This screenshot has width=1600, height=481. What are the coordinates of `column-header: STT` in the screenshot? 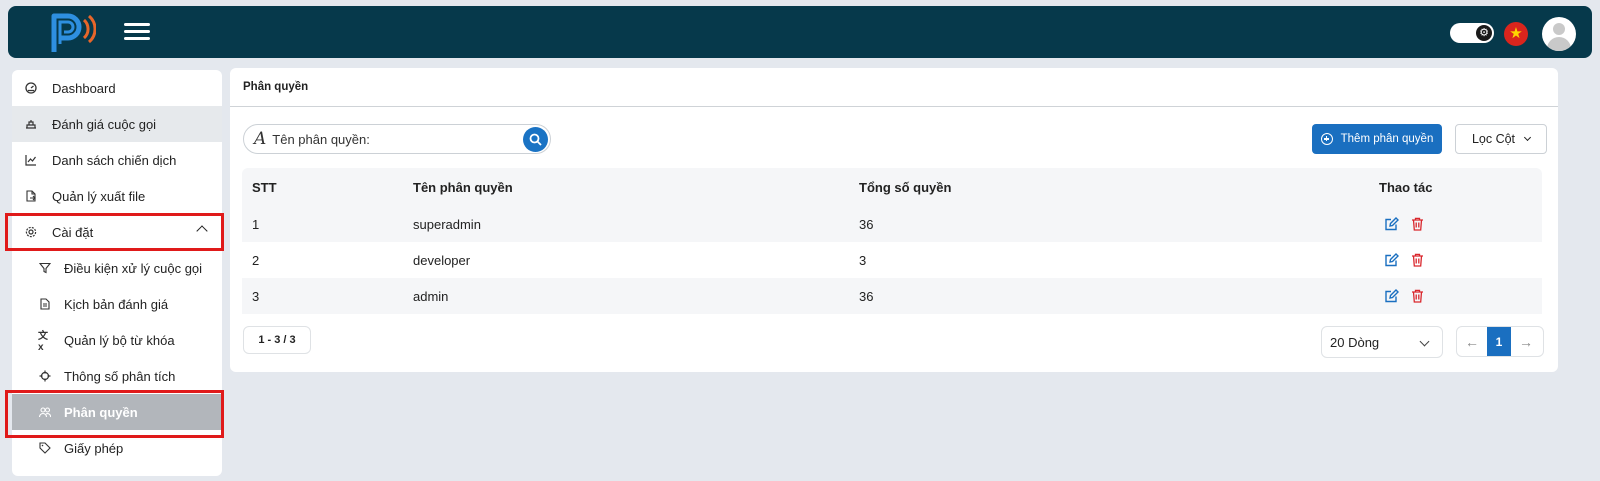 It's located at (264, 187).